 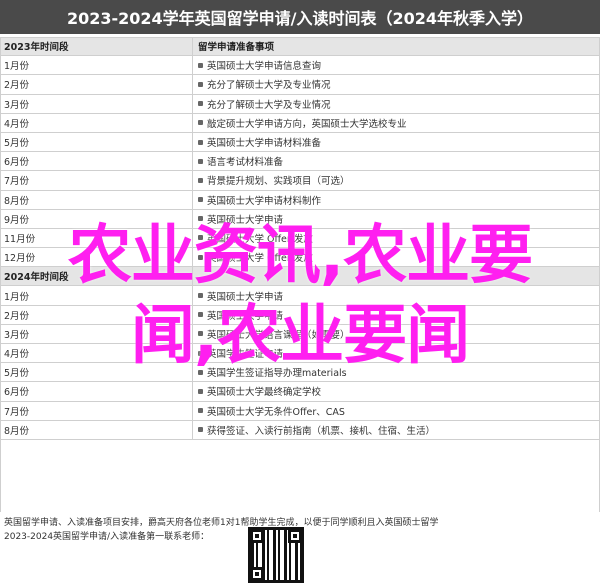 What do you see at coordinates (300, 47) in the screenshot?
I see `table-header-row: 2023年时间段 留学申请准备事项` at bounding box center [300, 47].